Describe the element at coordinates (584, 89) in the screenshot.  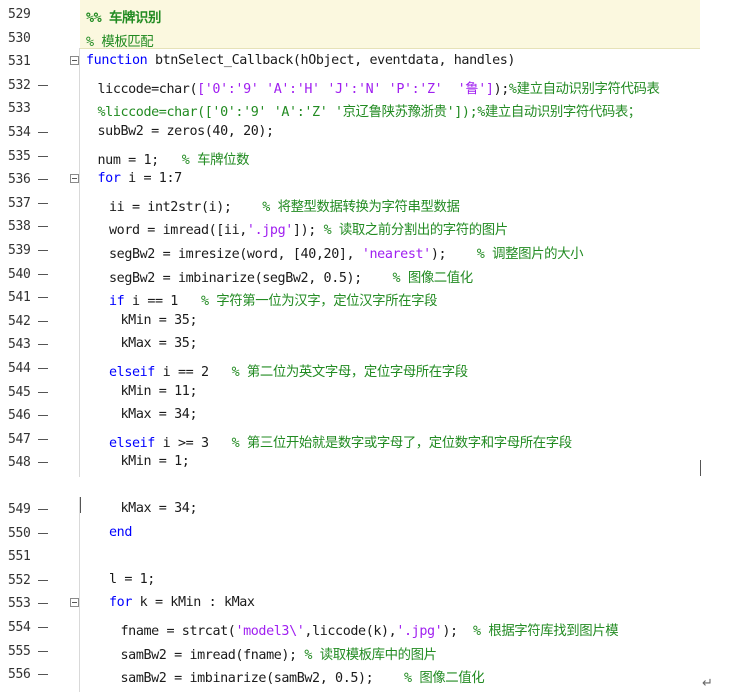
I see `comment: %建立自动识别字符代码表` at that location.